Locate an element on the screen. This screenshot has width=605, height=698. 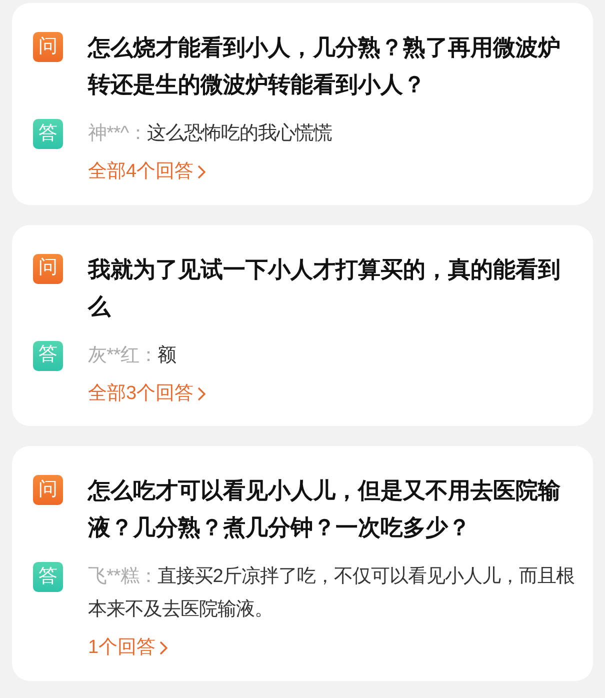
all-answers-link: 全部4个回答 is located at coordinates (147, 172).